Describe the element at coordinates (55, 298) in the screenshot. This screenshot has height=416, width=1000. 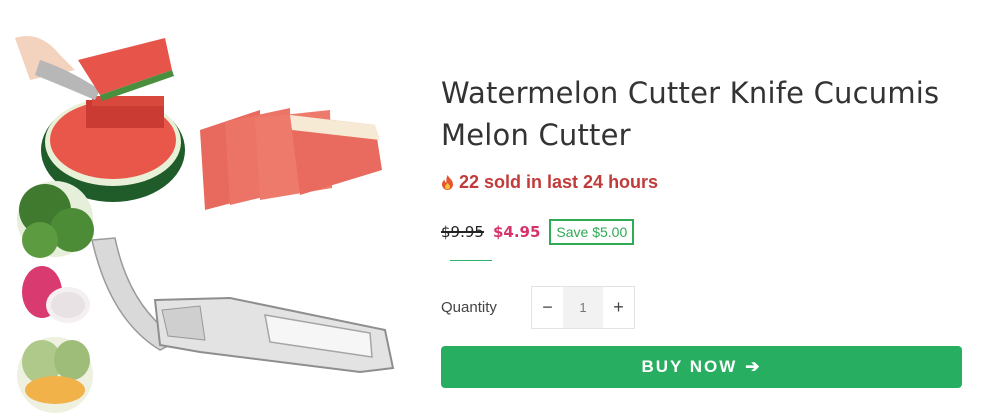
I see `dragon-fruit-thumbnail` at that location.